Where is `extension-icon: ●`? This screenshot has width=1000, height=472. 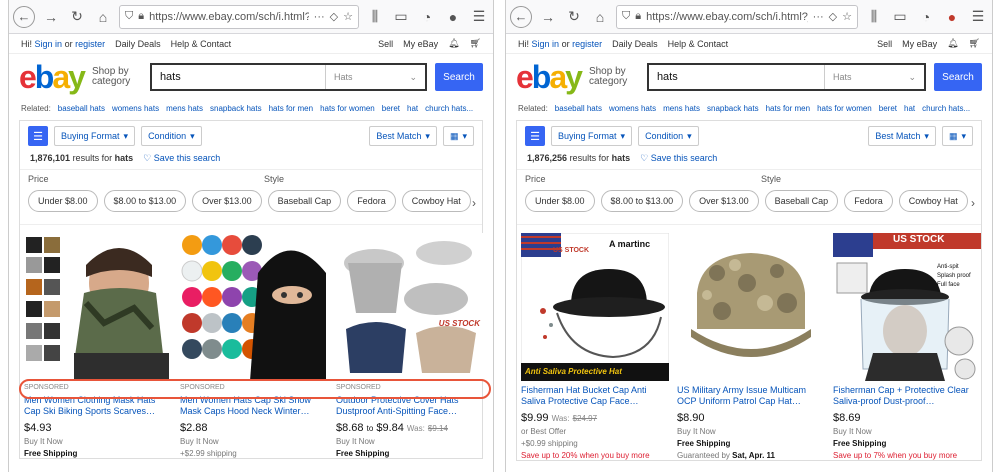 extension-icon: ● is located at coordinates (952, 17).